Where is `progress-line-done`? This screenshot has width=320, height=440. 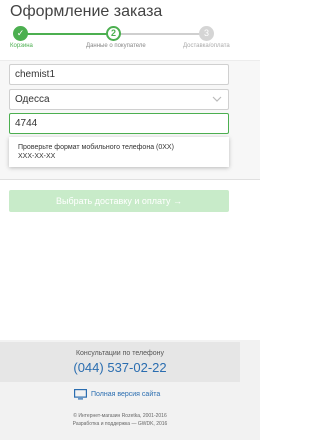 progress-line-done is located at coordinates (67, 34).